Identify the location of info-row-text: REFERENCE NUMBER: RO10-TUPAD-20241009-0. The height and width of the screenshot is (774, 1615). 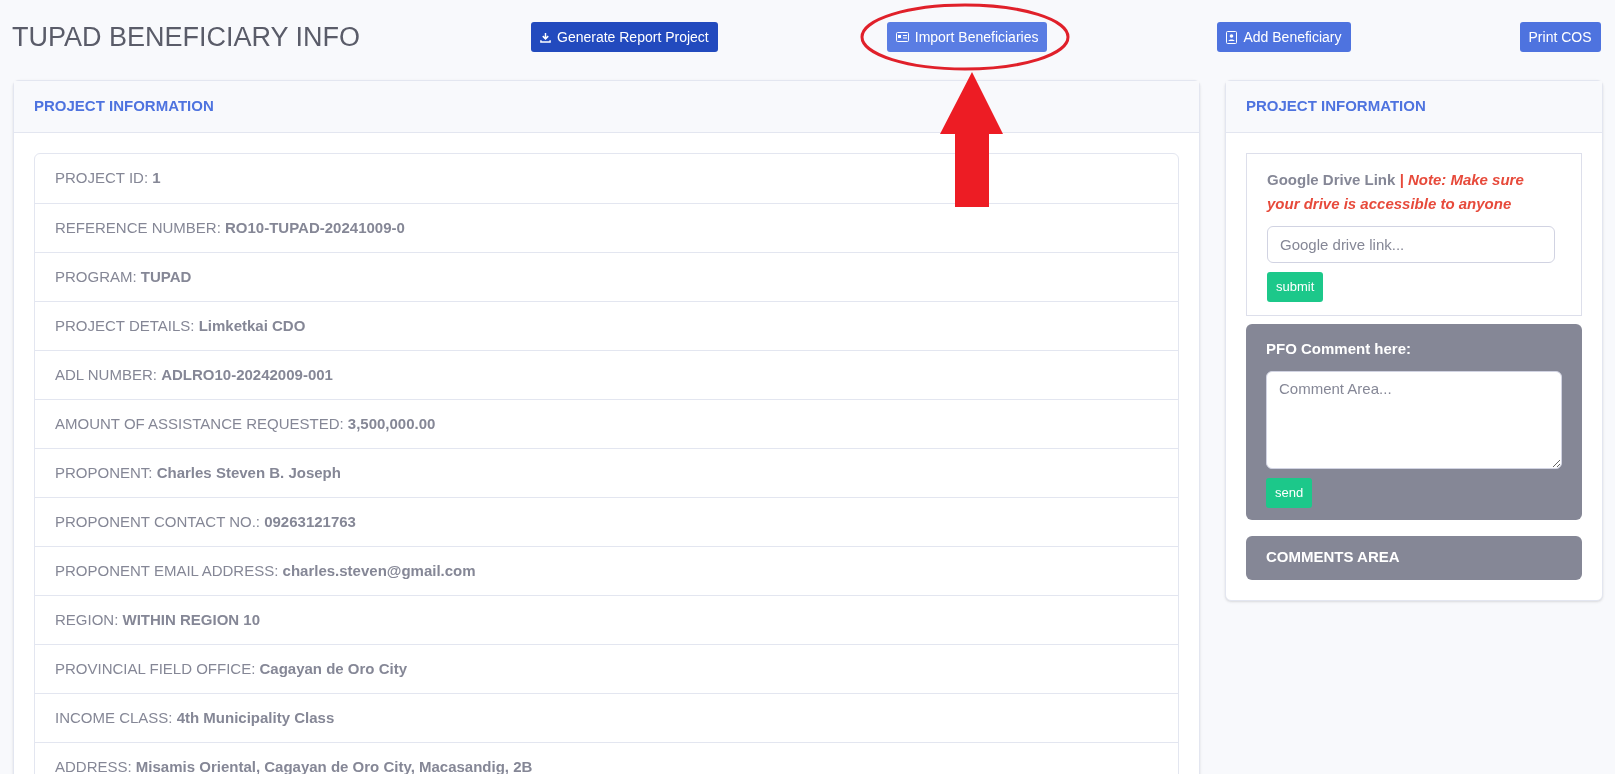
(230, 227).